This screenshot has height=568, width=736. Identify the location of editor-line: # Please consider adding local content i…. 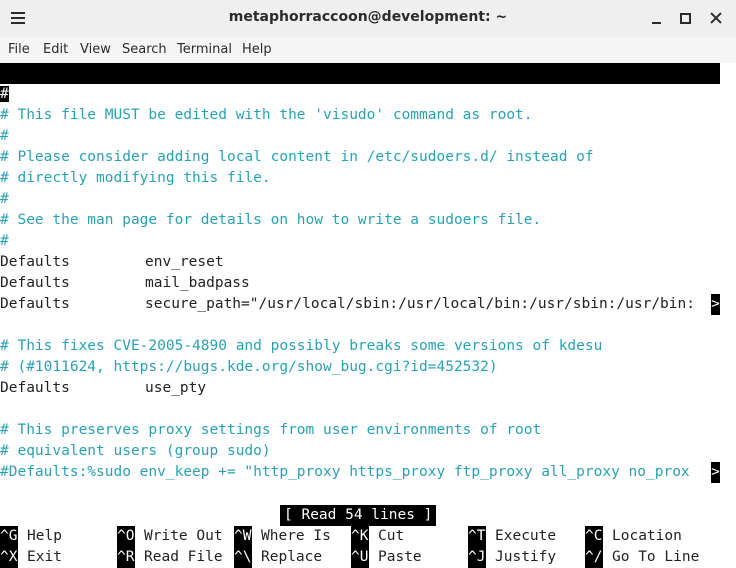
(297, 157).